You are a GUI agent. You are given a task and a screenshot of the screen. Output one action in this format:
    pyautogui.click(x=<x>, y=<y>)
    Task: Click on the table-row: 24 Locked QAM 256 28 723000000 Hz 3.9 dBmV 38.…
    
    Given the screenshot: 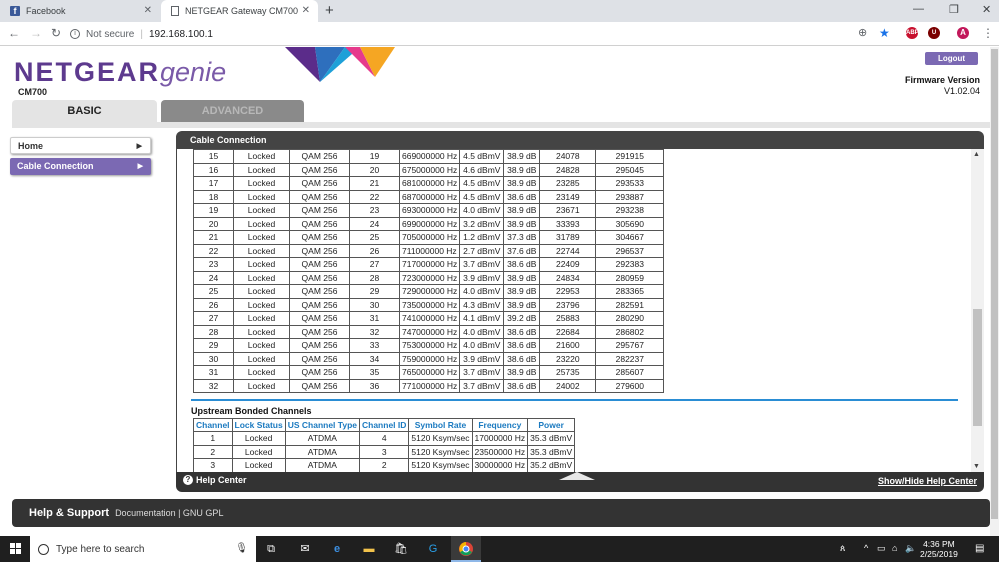 What is the action you would take?
    pyautogui.click(x=429, y=277)
    